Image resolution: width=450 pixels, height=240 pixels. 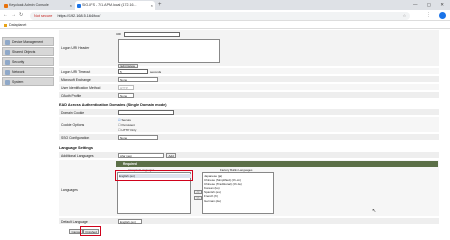 I want to click on url-text: https://192.168.5.164/tco/, so click(x=79, y=15).